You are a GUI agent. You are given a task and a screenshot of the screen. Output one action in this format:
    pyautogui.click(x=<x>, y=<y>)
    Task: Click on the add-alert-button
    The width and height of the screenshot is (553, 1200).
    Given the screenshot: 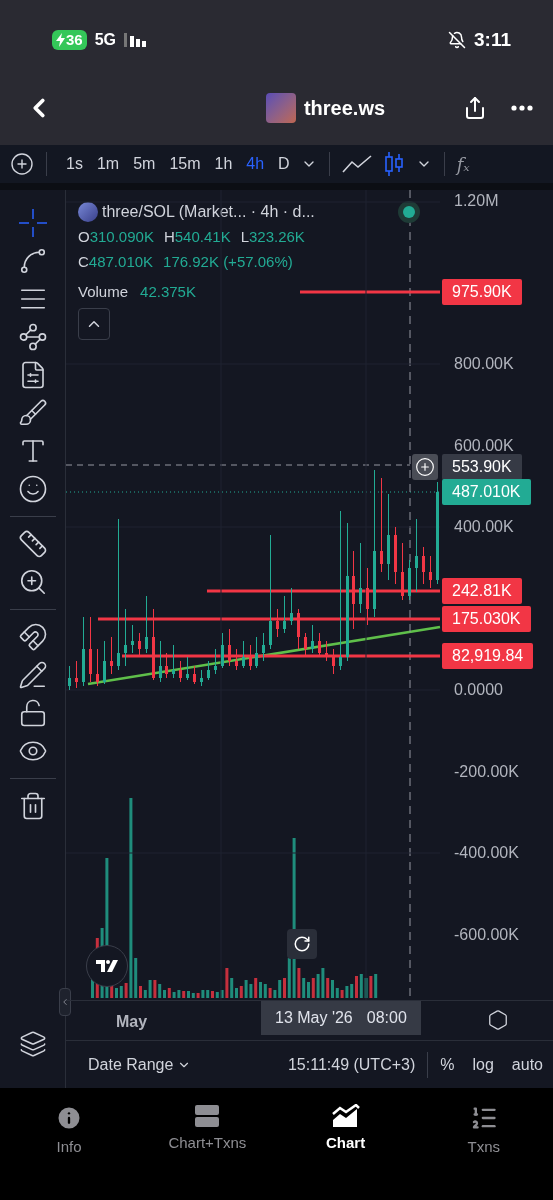 What is the action you would take?
    pyautogui.click(x=425, y=467)
    